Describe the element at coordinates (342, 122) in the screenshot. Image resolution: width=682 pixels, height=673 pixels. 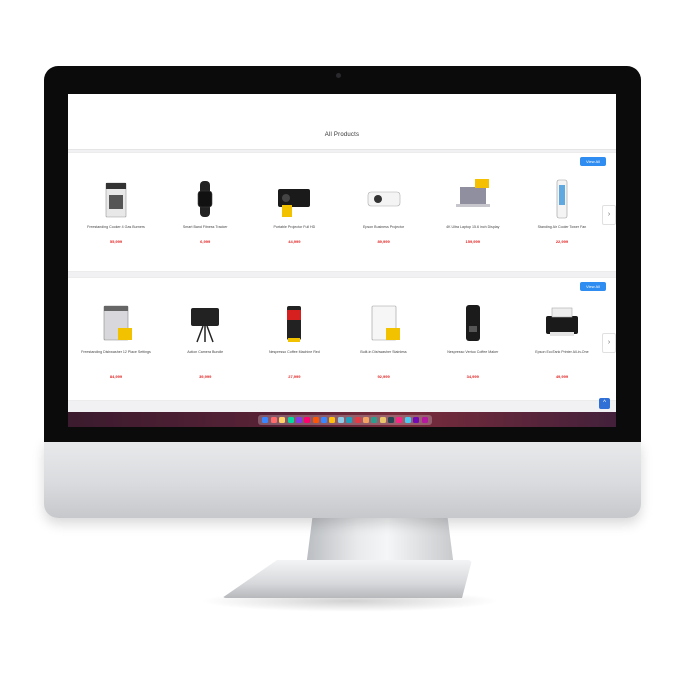
I see `page-header: All Products` at that location.